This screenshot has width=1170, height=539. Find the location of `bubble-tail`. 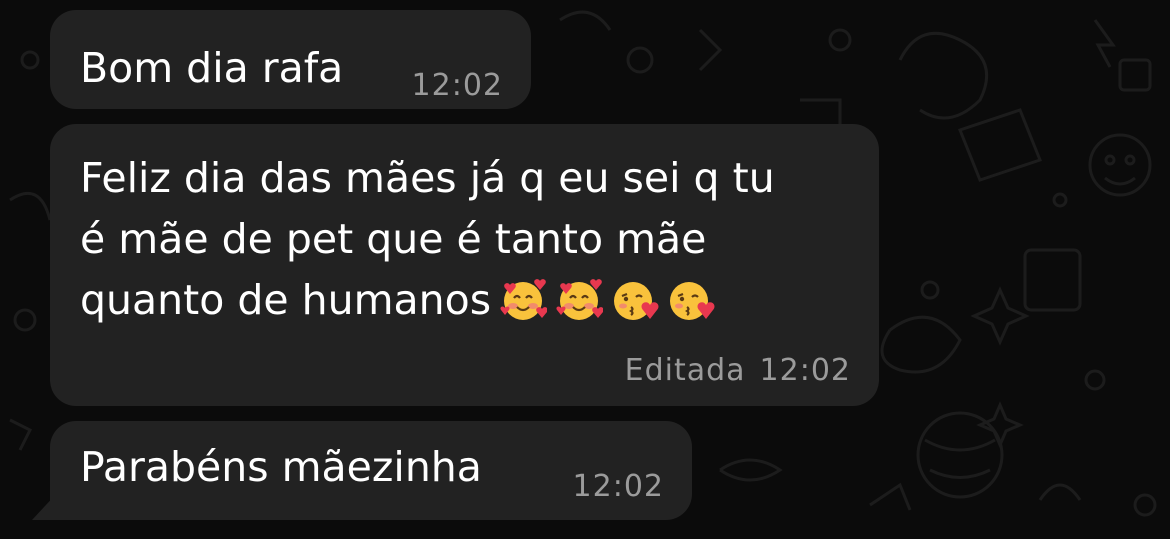

bubble-tail is located at coordinates (45, 506).